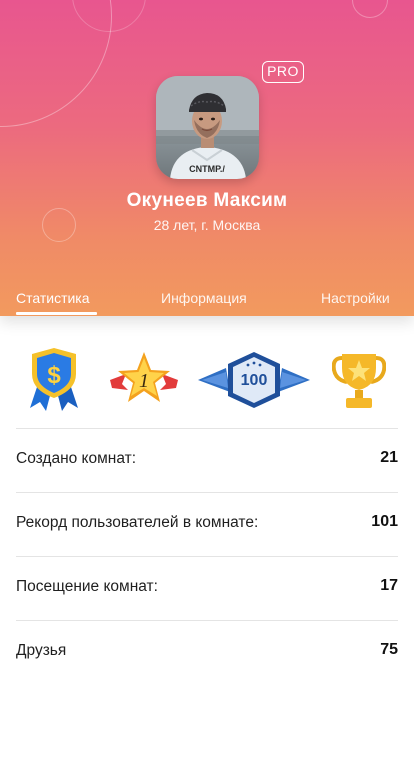  Describe the element at coordinates (144, 381) in the screenshot. I see `svg-text: 1` at that location.